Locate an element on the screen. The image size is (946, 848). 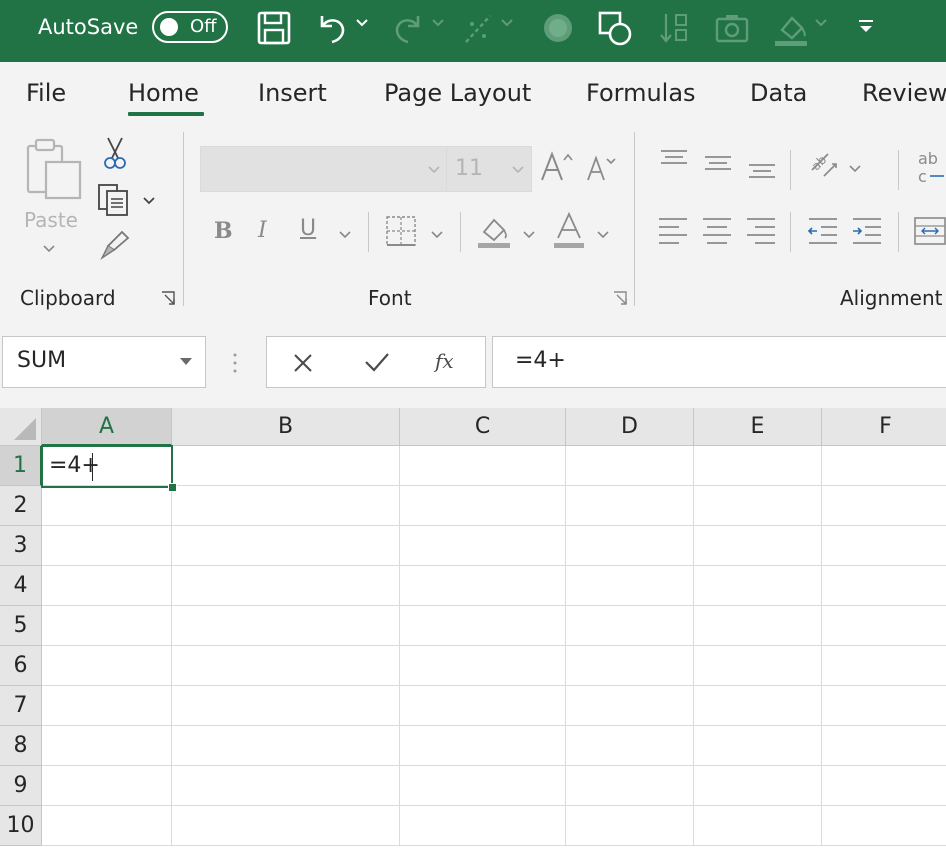
cell-f5 is located at coordinates (884, 626).